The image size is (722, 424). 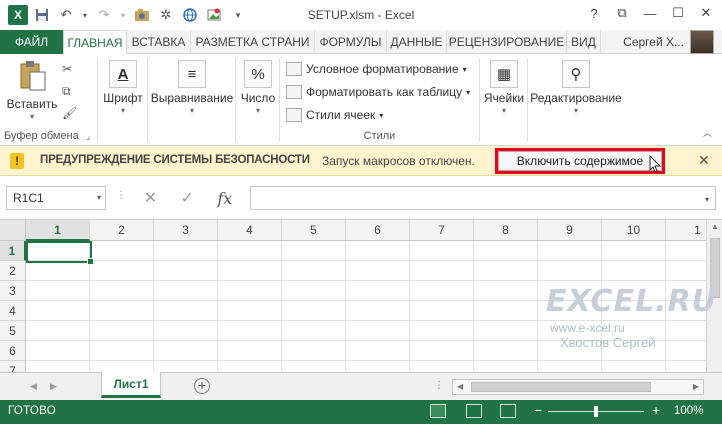 What do you see at coordinates (351, 42) in the screenshot?
I see `tab-formulas: ФОРМУЛЫ` at bounding box center [351, 42].